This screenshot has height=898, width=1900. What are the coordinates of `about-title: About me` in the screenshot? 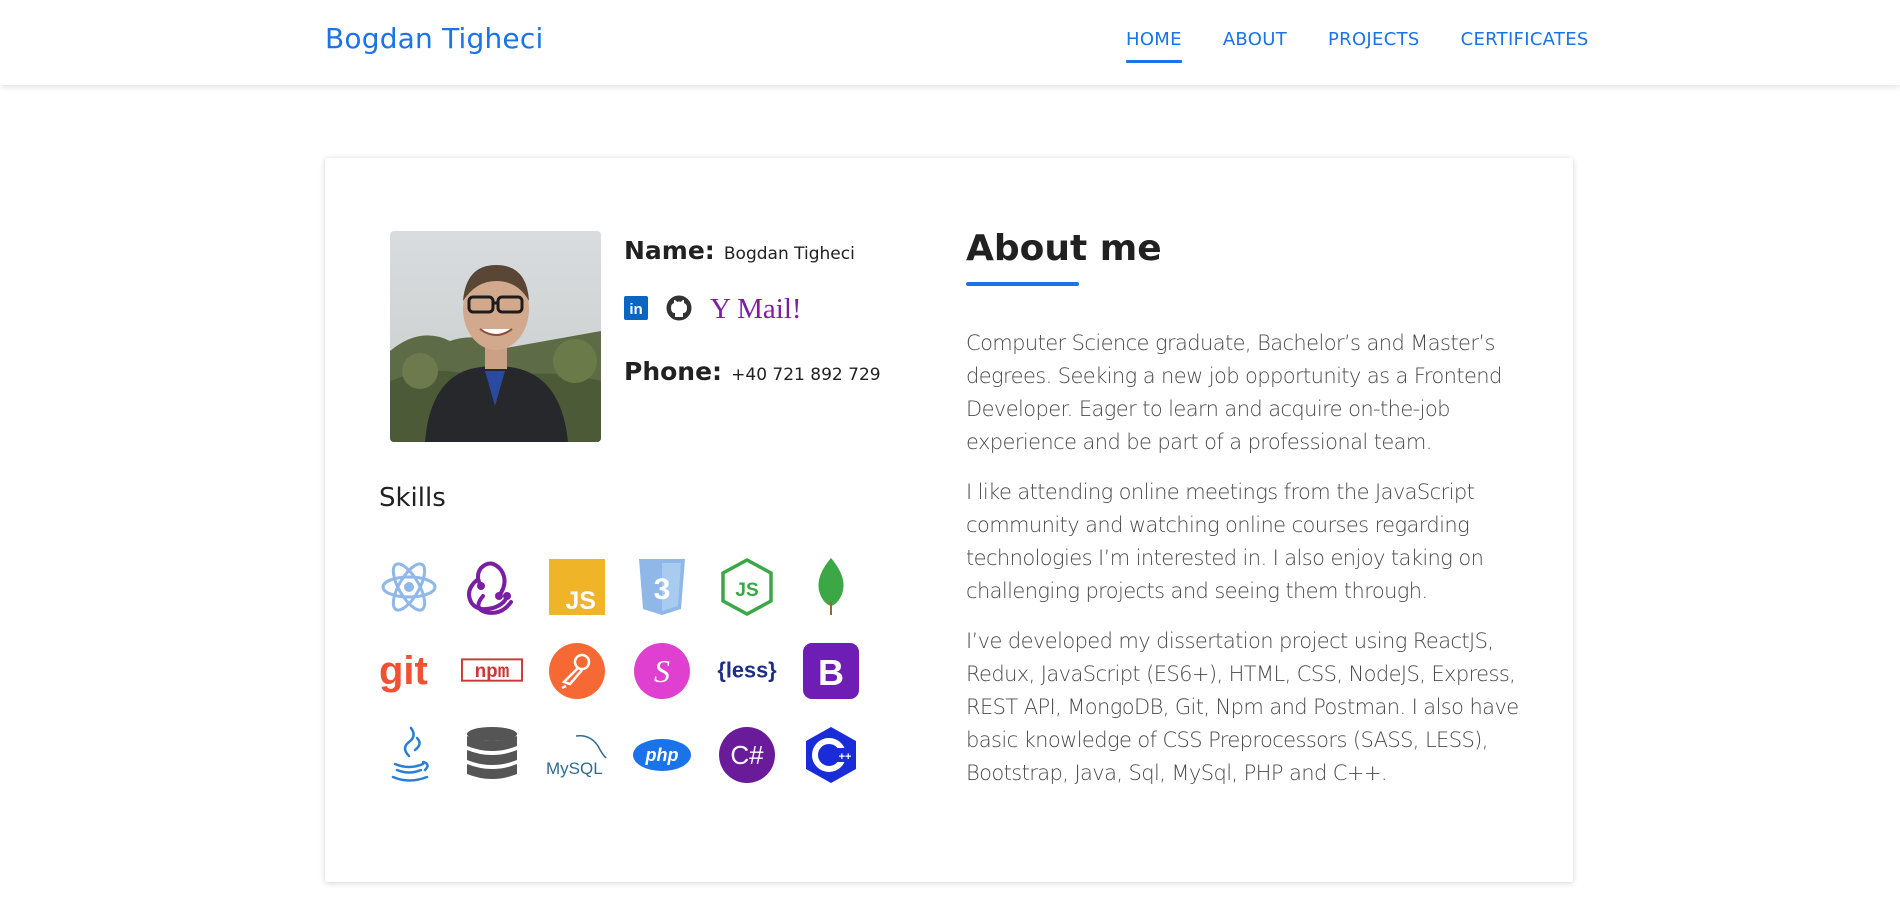 It's located at (1064, 248).